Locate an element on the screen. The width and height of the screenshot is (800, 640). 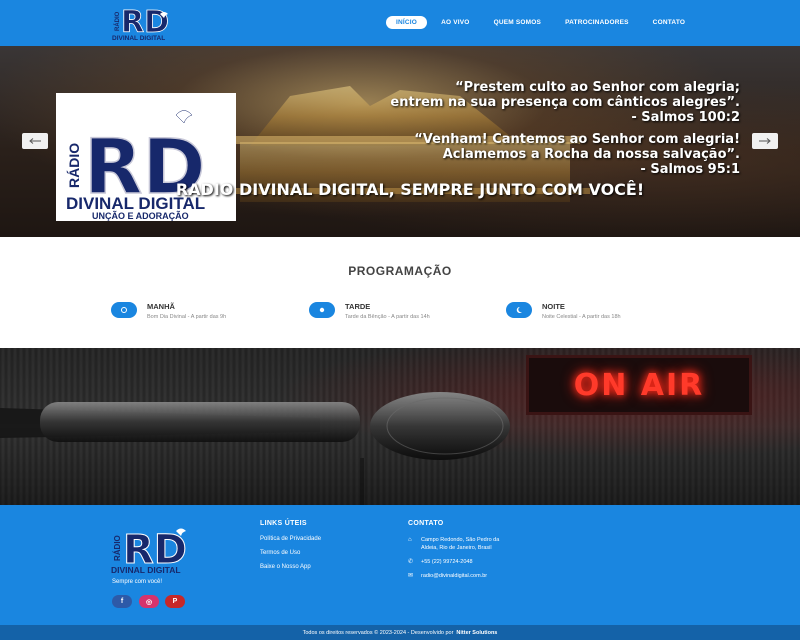
on-air-sign: ON AIR is located at coordinates (639, 385).